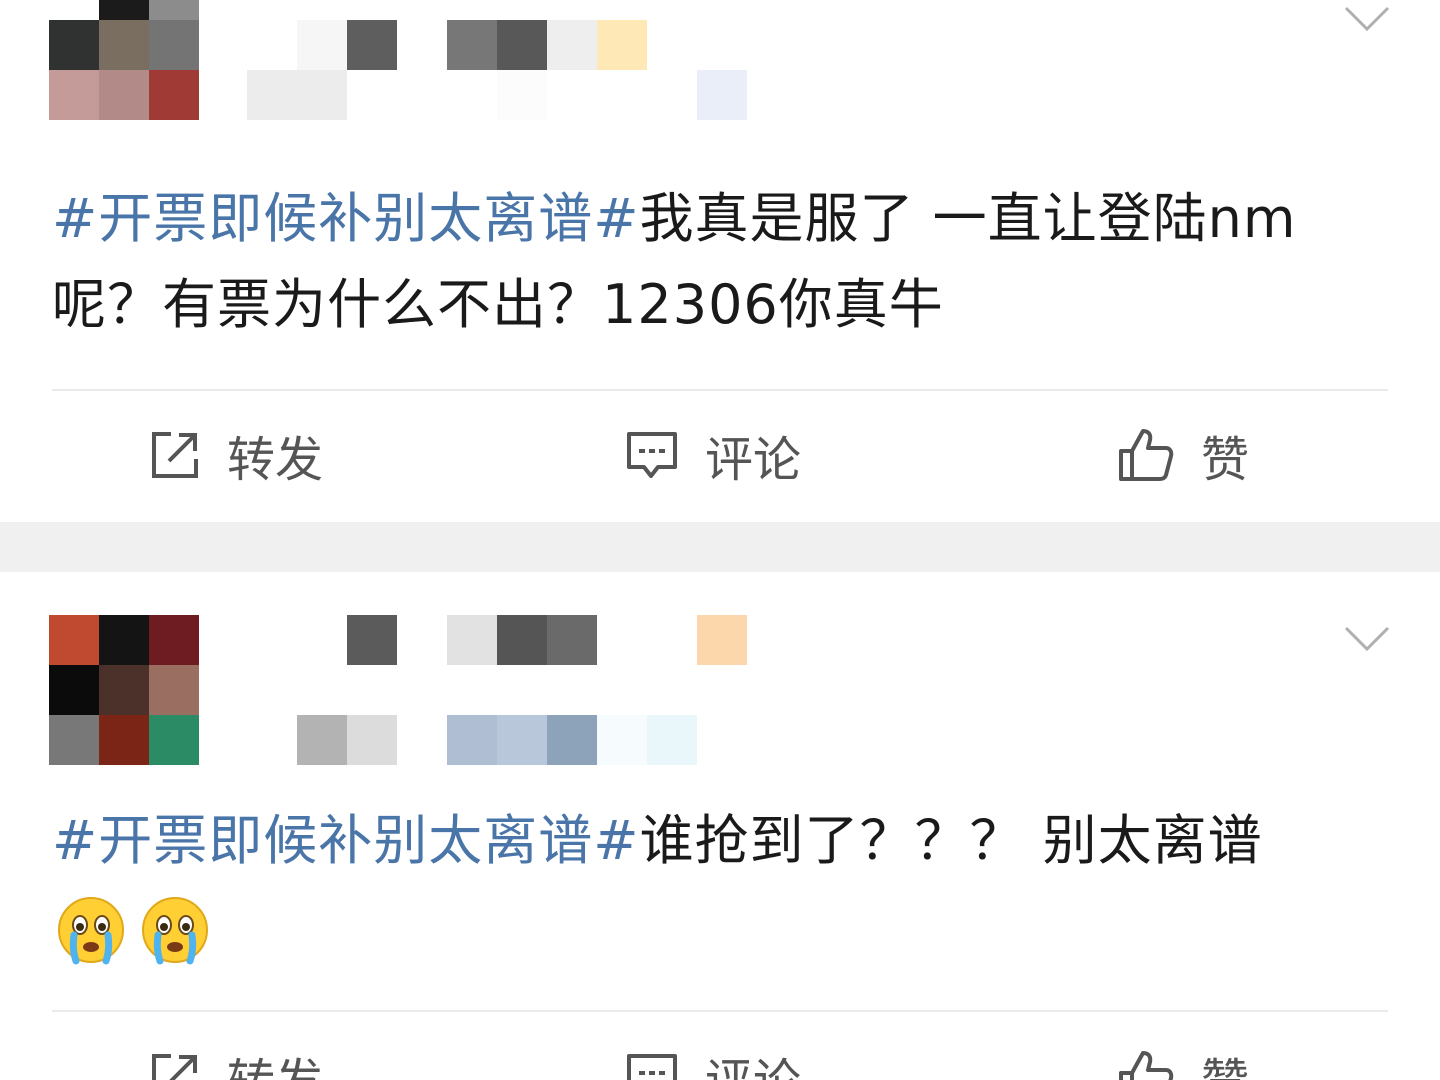 The height and width of the screenshot is (1080, 1440). I want to click on post-content: #开票即候补别太离谱#谁抢到了？？？ 别太离谱, so click(720, 884).